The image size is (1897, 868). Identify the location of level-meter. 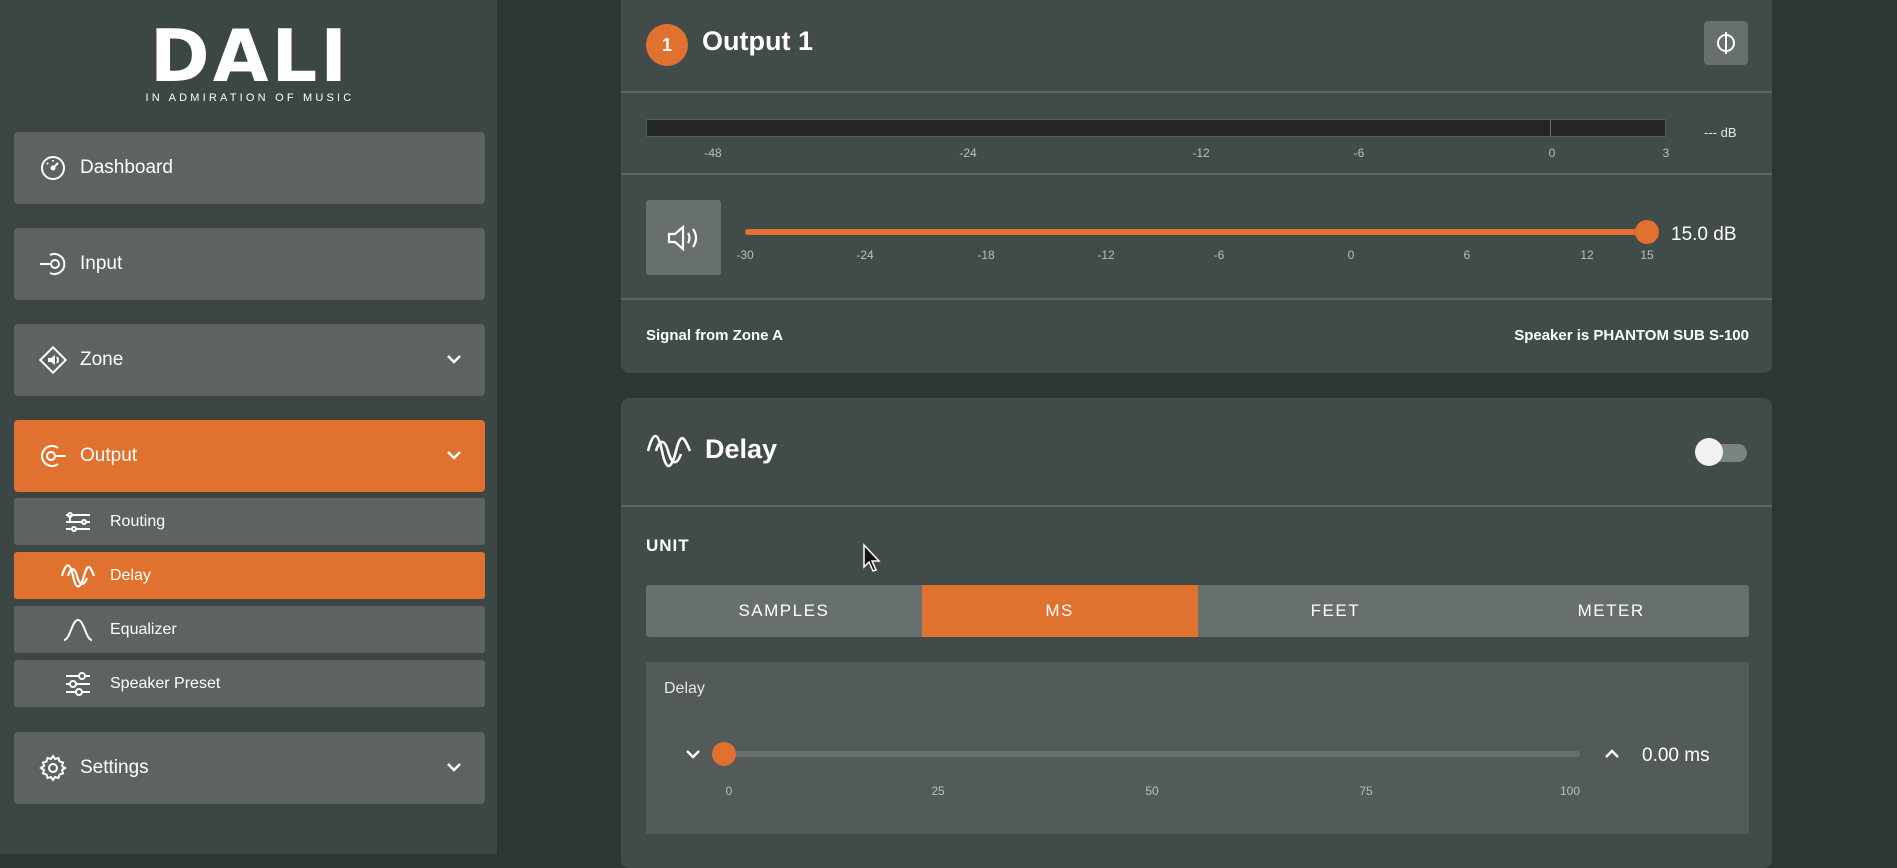
(1156, 128).